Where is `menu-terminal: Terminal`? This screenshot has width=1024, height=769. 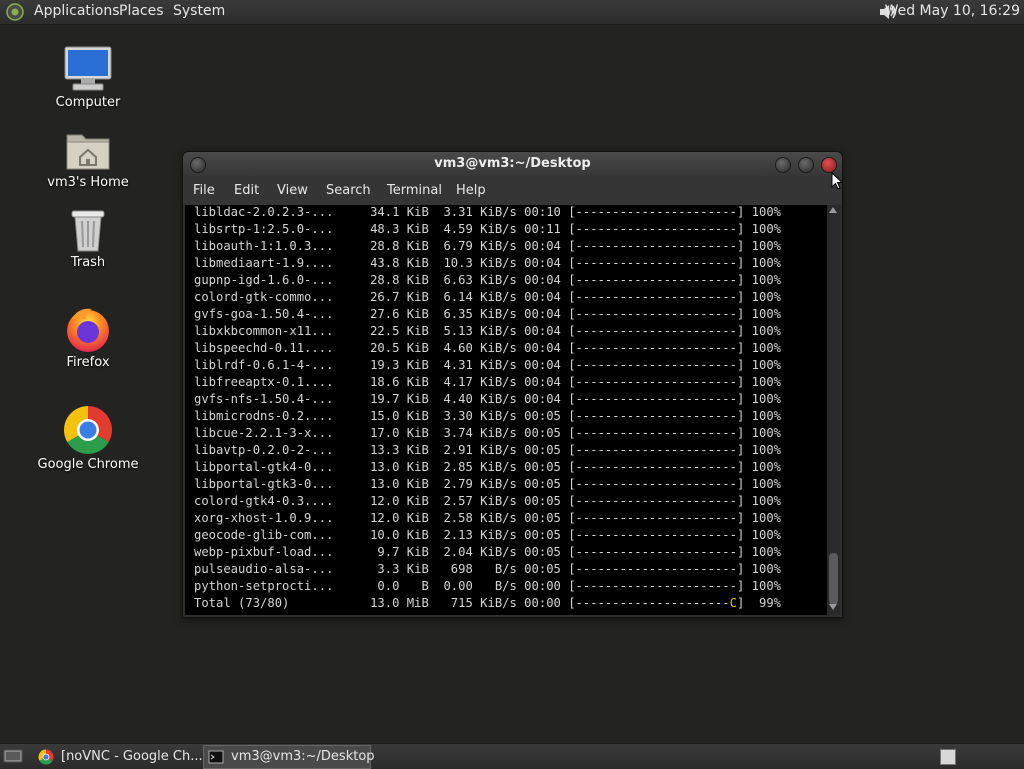 menu-terminal: Terminal is located at coordinates (414, 190).